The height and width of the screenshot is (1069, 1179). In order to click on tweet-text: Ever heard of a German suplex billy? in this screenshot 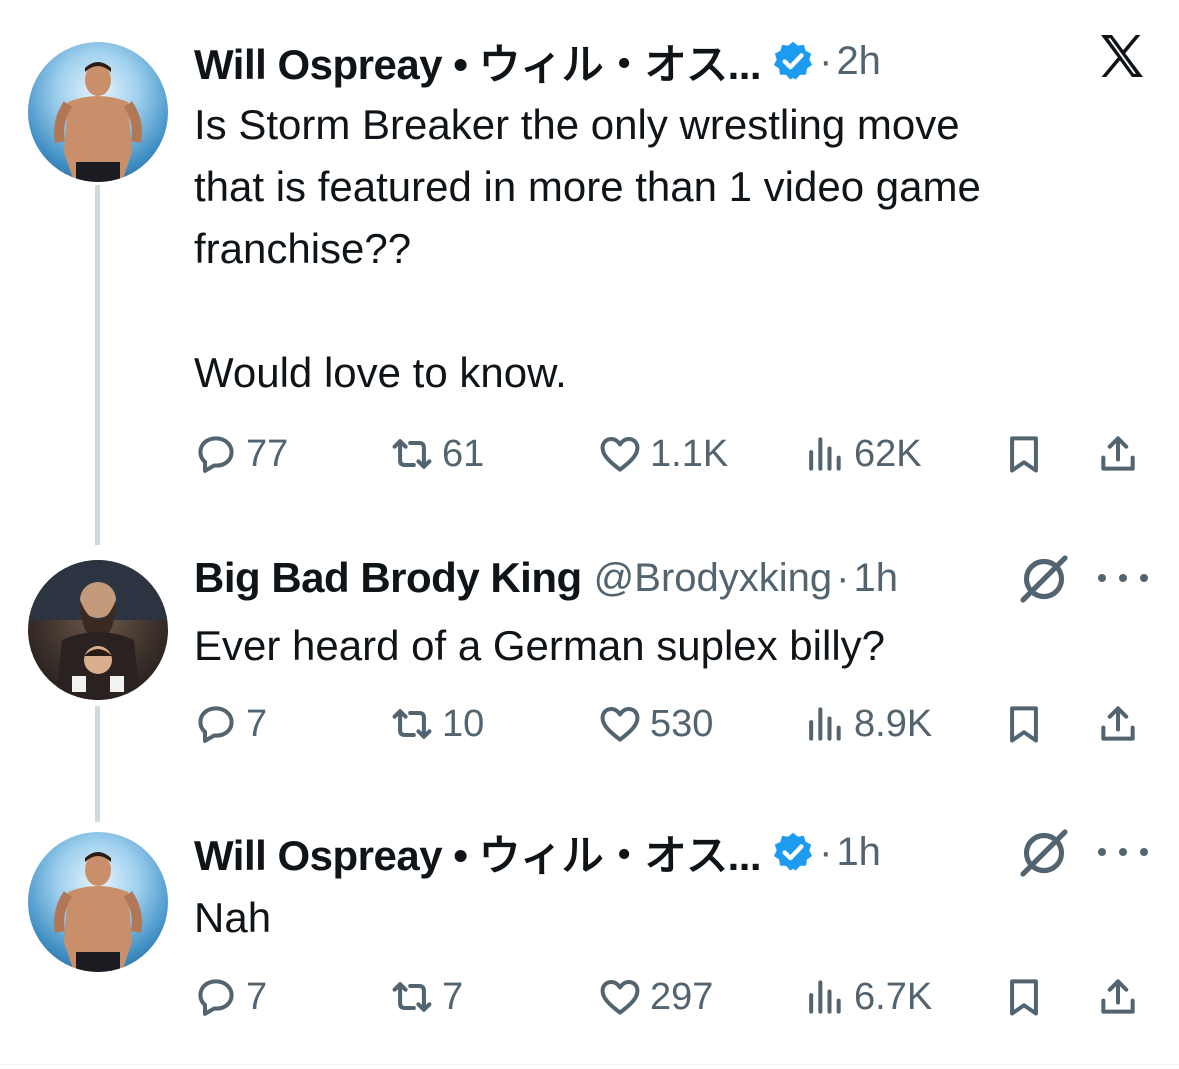, I will do `click(540, 645)`.